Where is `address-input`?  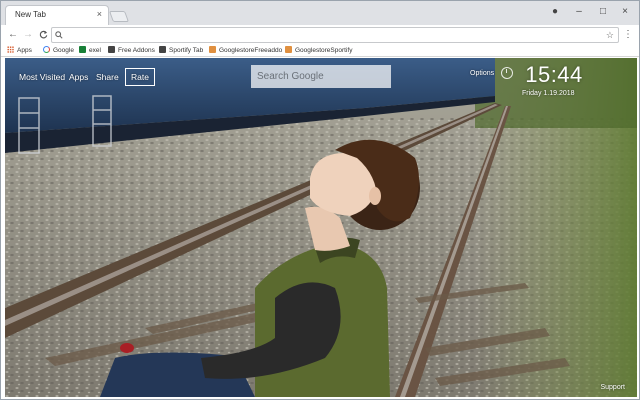 address-input is located at coordinates (331, 35).